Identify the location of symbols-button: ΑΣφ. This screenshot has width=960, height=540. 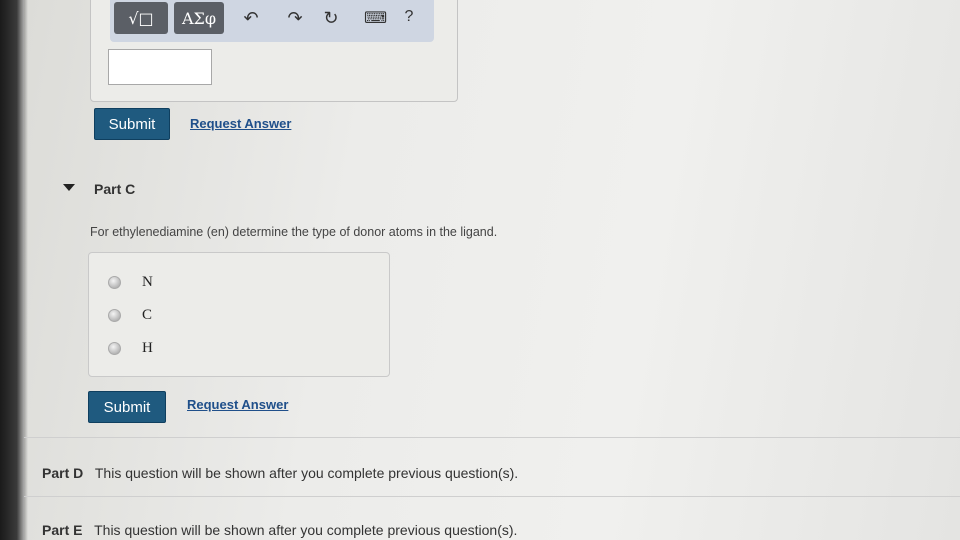
(199, 18).